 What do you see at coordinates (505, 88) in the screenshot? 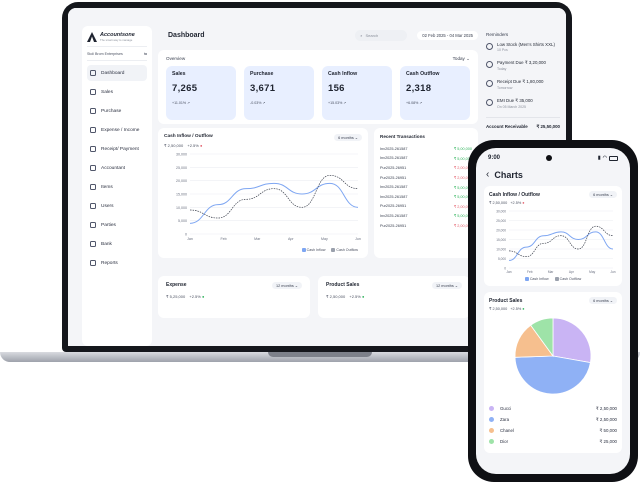
I see `reminder-sub: Tomorrow` at bounding box center [505, 88].